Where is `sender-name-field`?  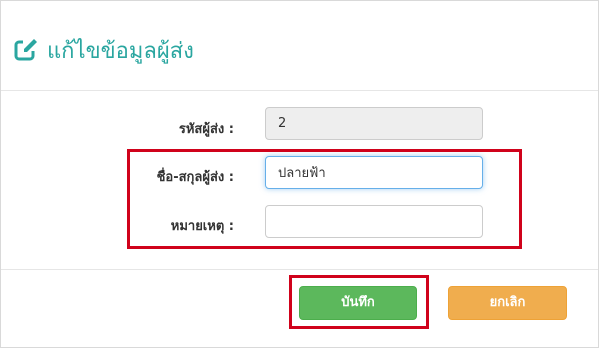
sender-name-field is located at coordinates (374, 172).